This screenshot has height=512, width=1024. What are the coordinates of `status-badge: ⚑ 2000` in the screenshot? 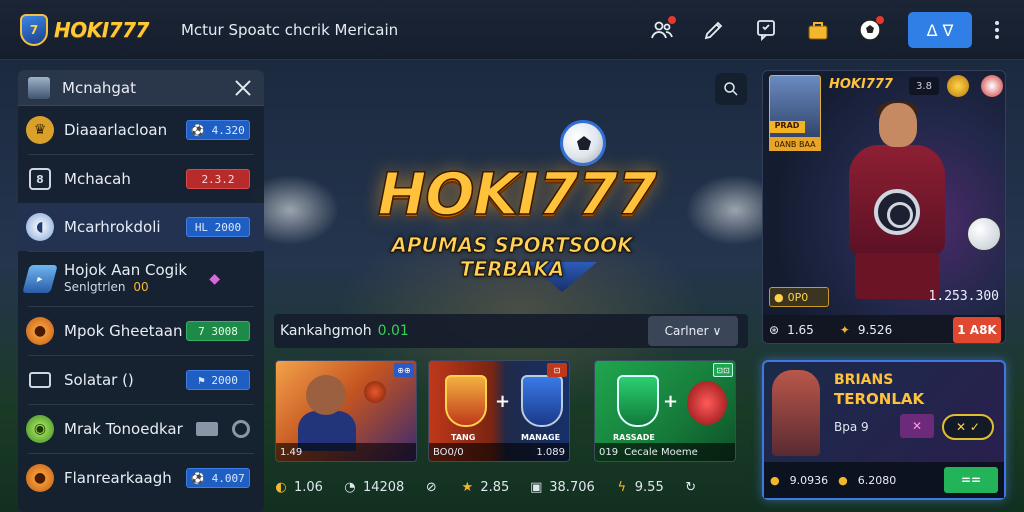 It's located at (218, 380).